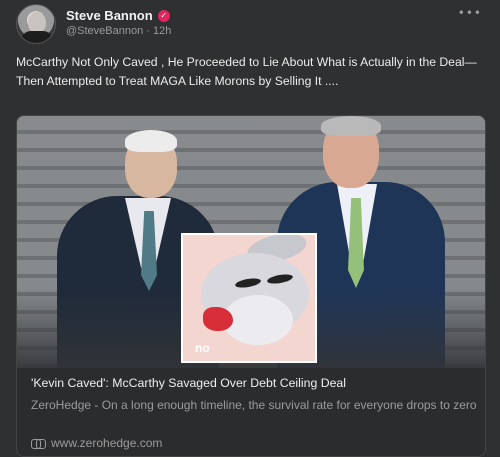 This screenshot has width=500, height=457. Describe the element at coordinates (351, 126) in the screenshot. I see `man-right-hair` at that location.